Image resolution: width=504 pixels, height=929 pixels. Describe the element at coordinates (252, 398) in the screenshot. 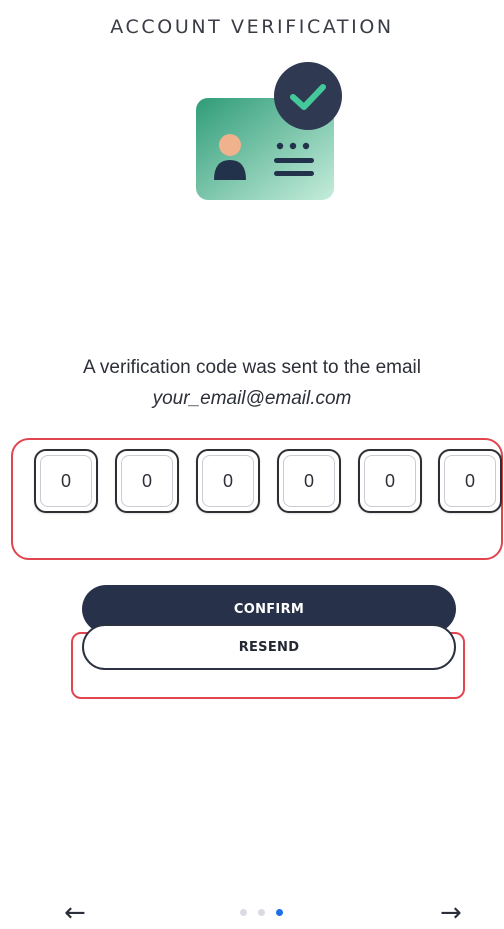

I see `verification-email: your_email@email.com` at that location.